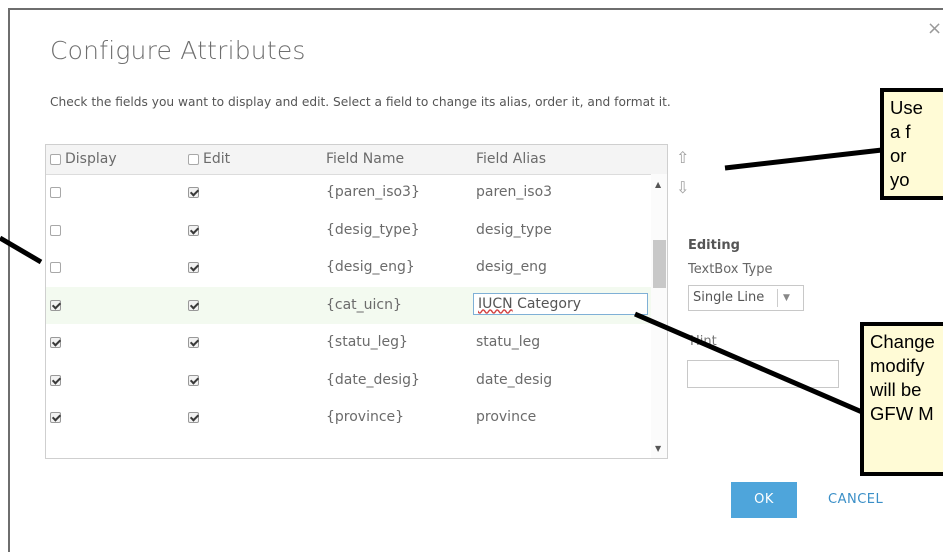  Describe the element at coordinates (906, 107) in the screenshot. I see `callout-top-line: Use` at that location.